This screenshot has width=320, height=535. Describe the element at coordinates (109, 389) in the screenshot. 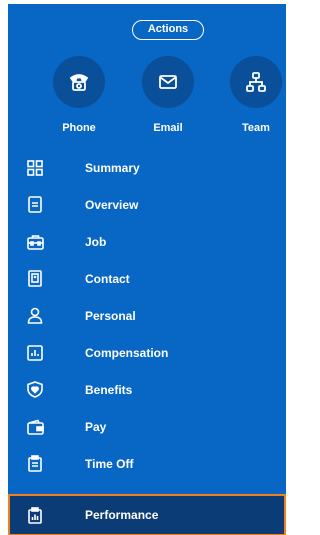

I see `nav-item-label: Benefits` at that location.